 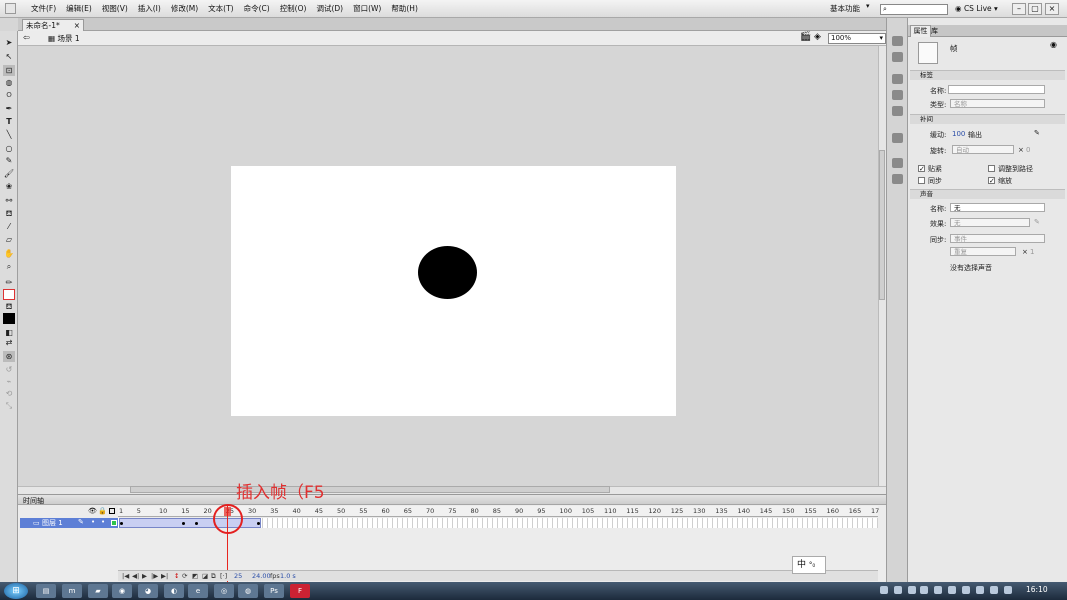 What do you see at coordinates (987, 75) in the screenshot?
I see `section-label-header: 标签` at bounding box center [987, 75].